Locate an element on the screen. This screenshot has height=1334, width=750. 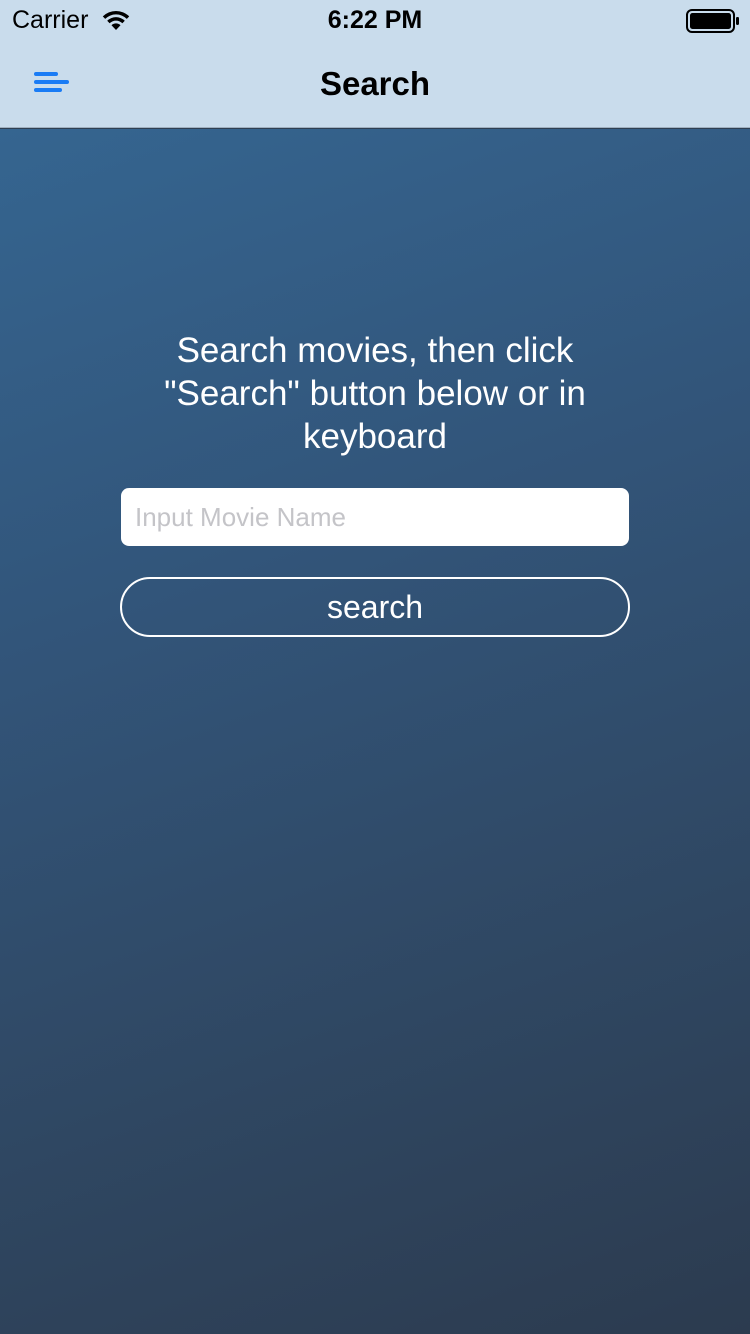
navigation-bar: Search is located at coordinates (375, 84).